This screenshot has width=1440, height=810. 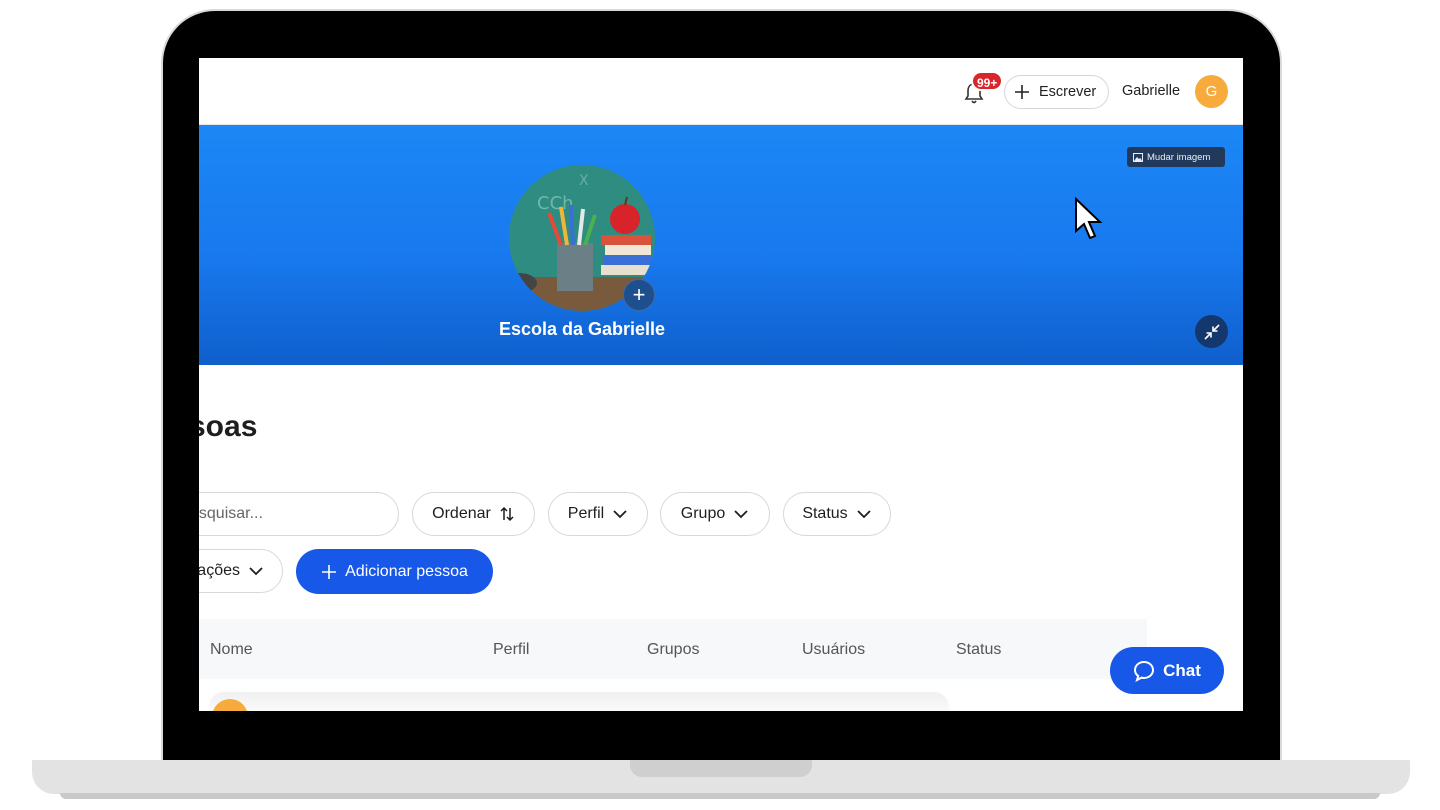 I want to click on laptop-base-edge, so click(x=720, y=796).